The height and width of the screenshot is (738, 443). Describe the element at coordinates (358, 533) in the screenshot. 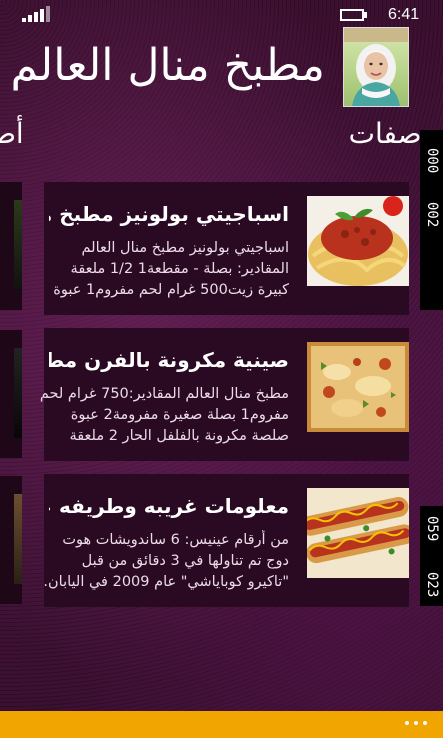

I see `recipe-image-hot-dogs` at that location.